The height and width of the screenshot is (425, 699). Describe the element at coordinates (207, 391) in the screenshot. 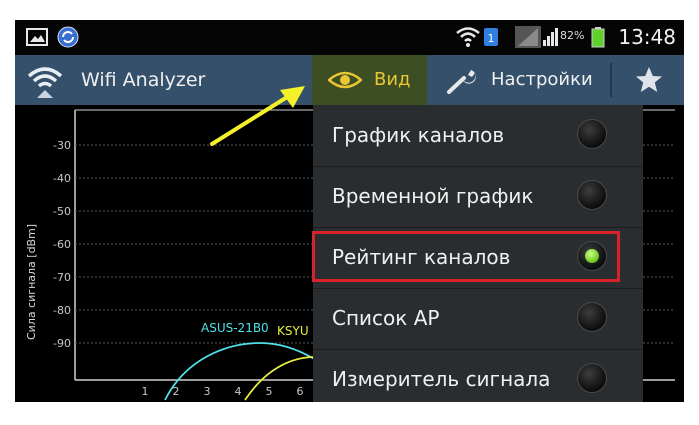

I see `x-tick-label: 3` at that location.